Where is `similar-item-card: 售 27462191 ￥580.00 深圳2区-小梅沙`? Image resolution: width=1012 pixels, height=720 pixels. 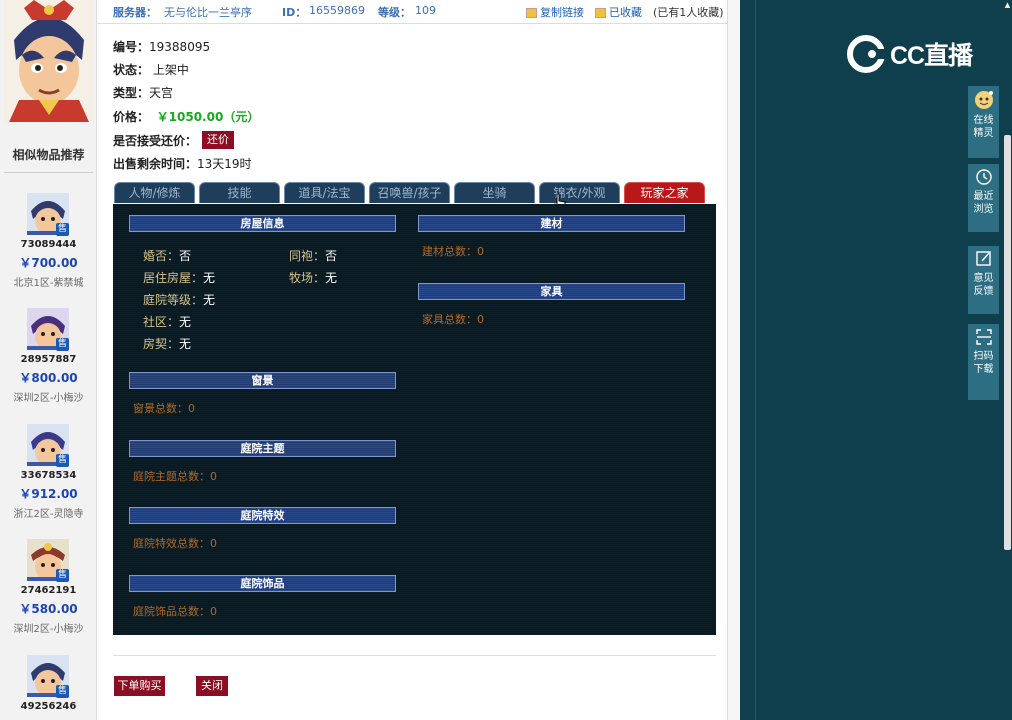
similar-item-card: 售 27462191 ￥580.00 深圳2区-小梅沙 is located at coordinates (48, 594).